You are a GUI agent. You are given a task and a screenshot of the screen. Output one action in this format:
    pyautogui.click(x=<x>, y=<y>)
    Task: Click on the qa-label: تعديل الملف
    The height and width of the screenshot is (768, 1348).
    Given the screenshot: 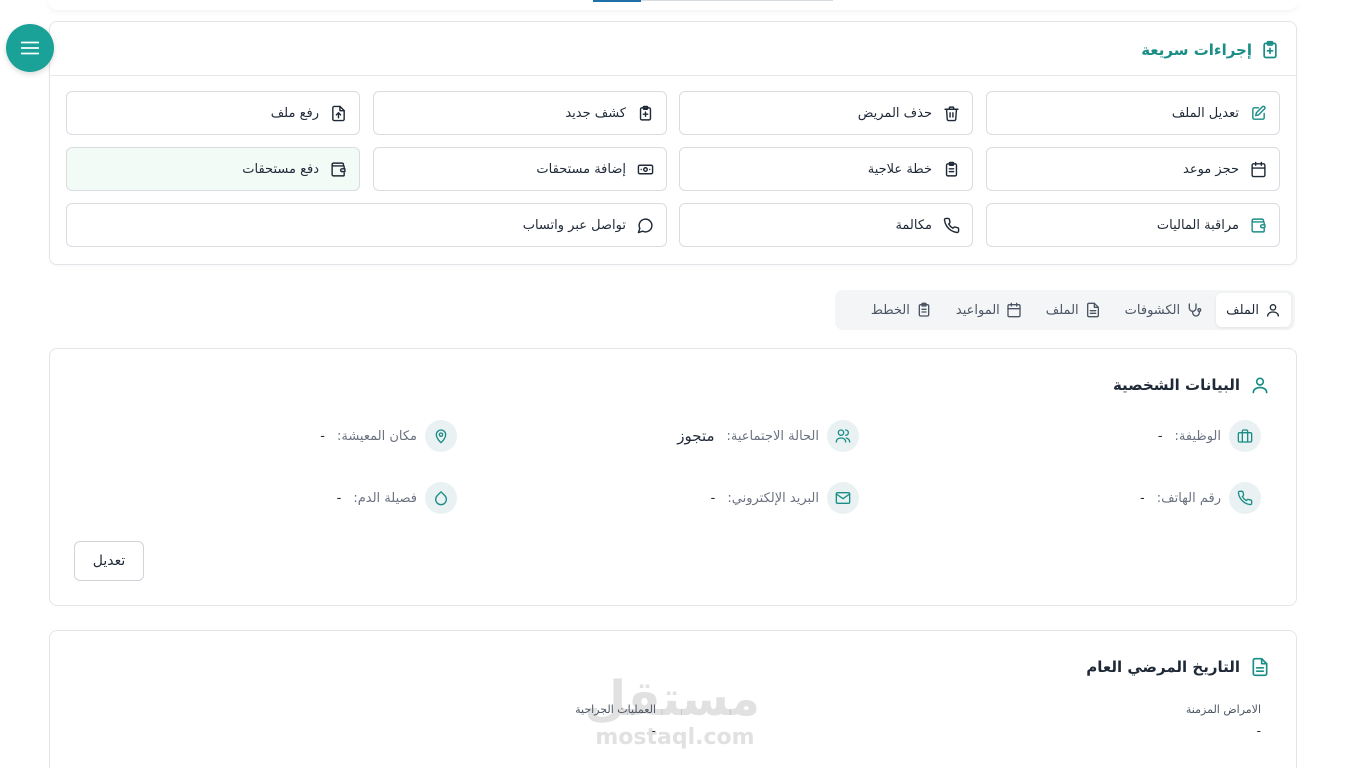 What is the action you would take?
    pyautogui.click(x=1205, y=113)
    